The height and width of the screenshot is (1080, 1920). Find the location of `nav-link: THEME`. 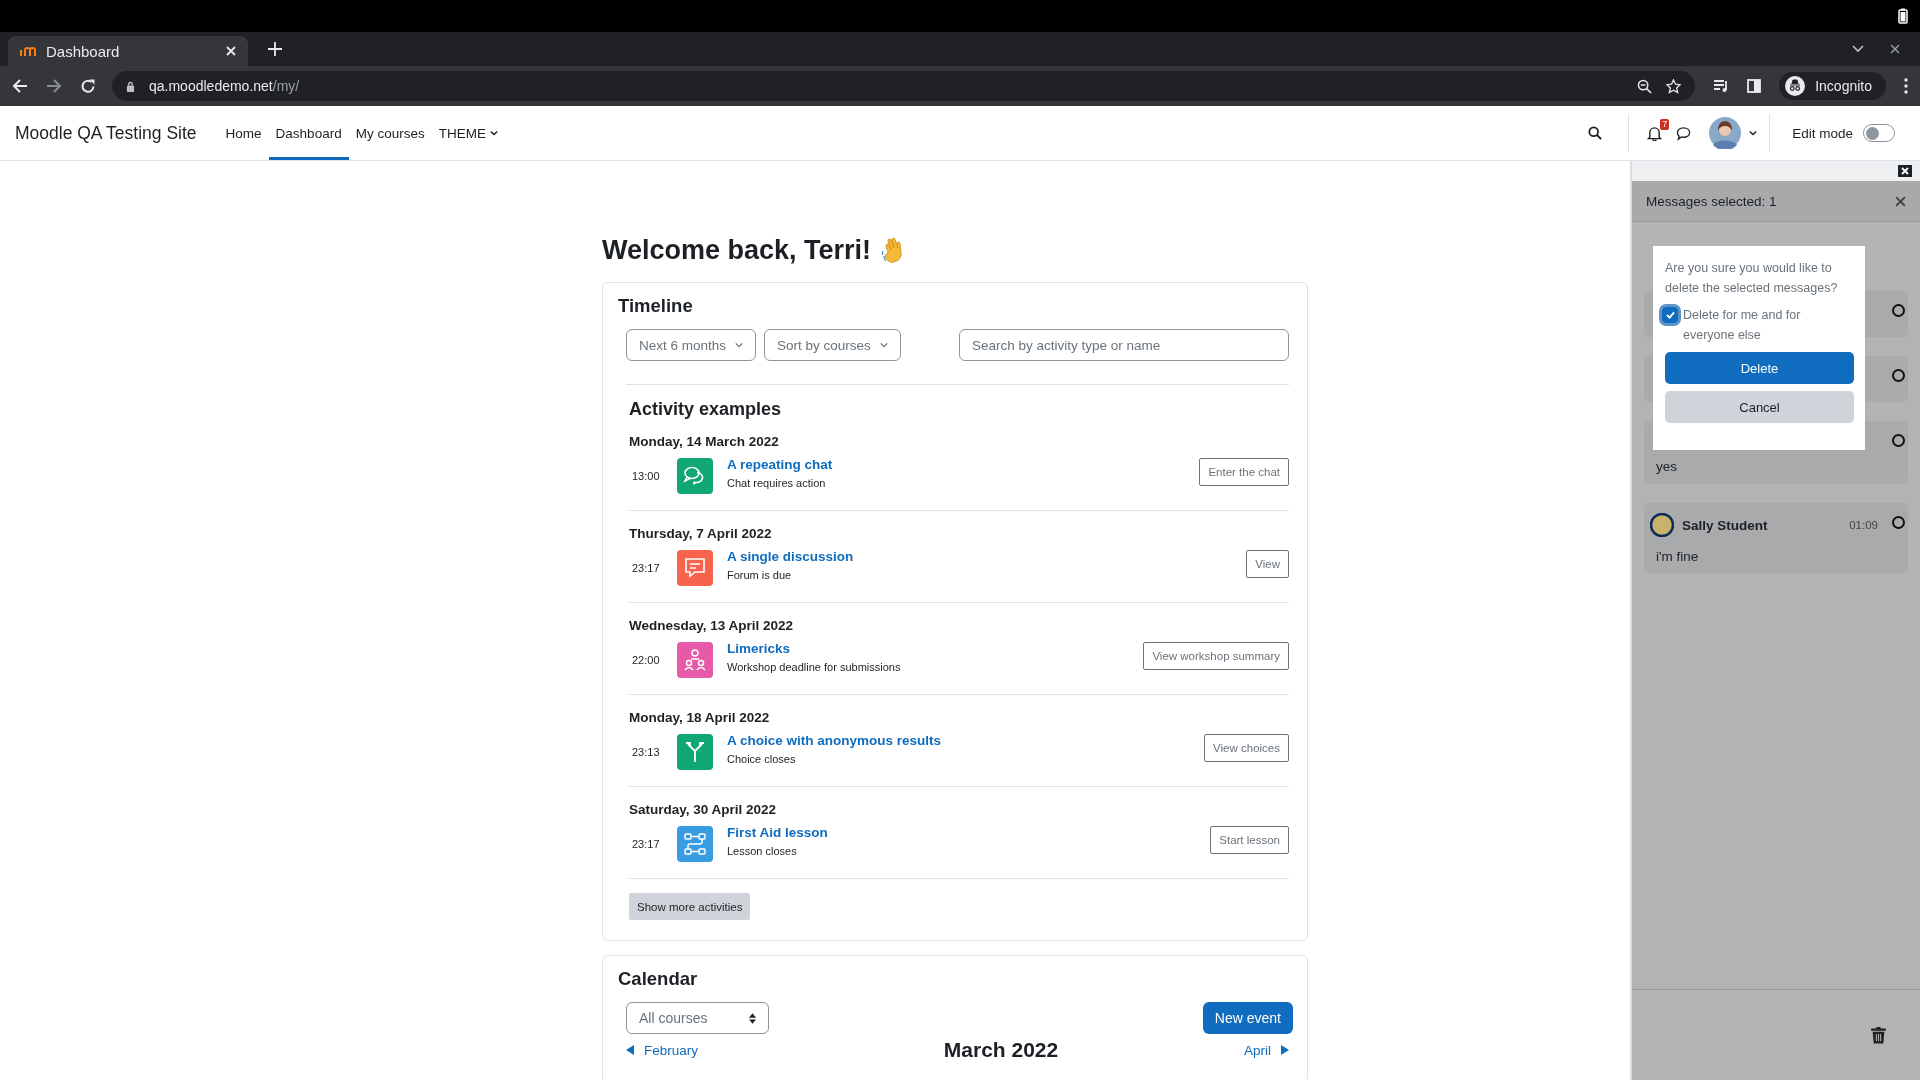

nav-link: THEME is located at coordinates (468, 133).